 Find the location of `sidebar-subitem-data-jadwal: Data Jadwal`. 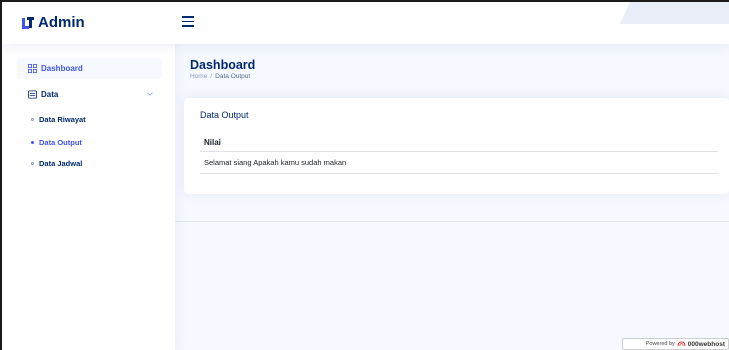

sidebar-subitem-data-jadwal: Data Jadwal is located at coordinates (56, 163).